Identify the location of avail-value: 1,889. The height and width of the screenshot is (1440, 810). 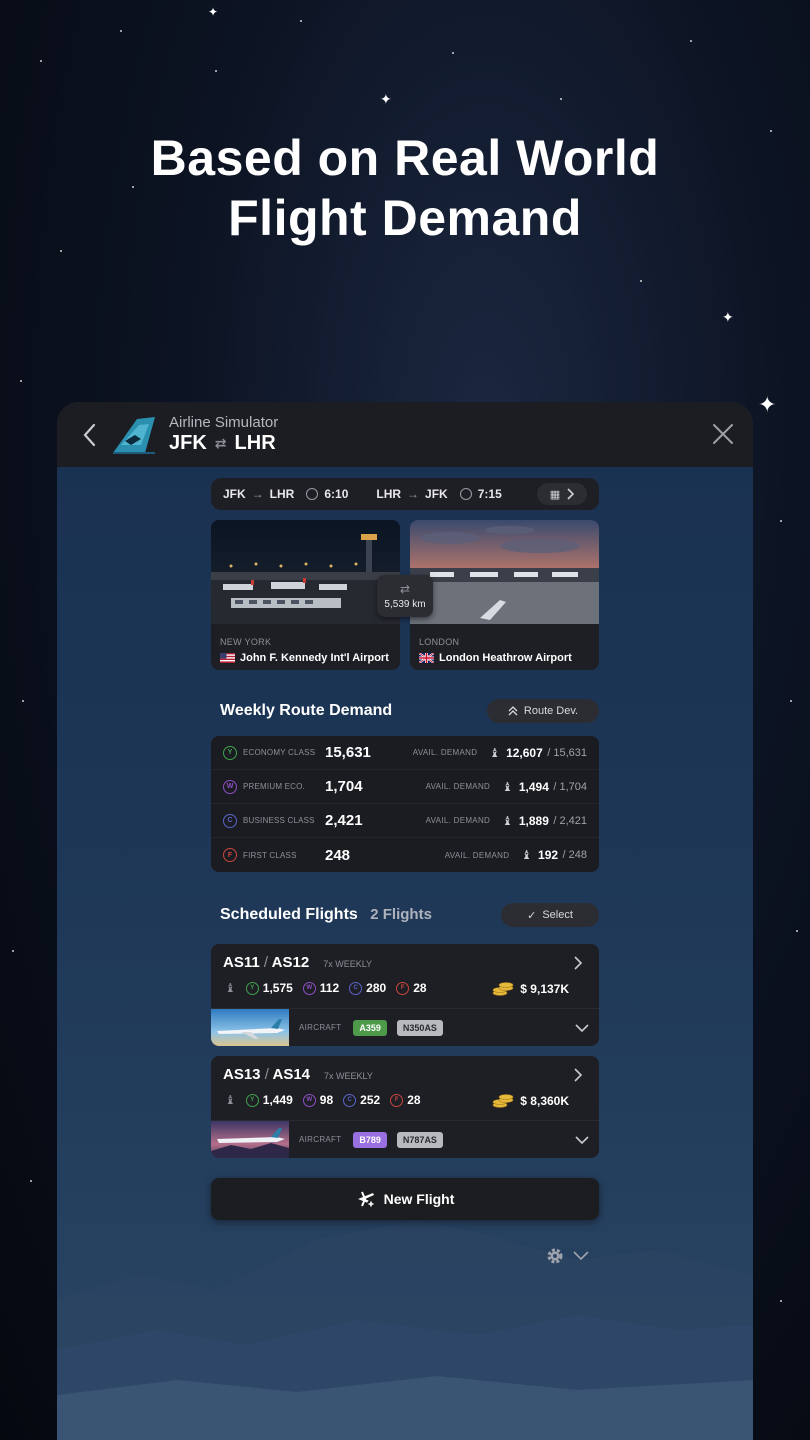
(533, 820).